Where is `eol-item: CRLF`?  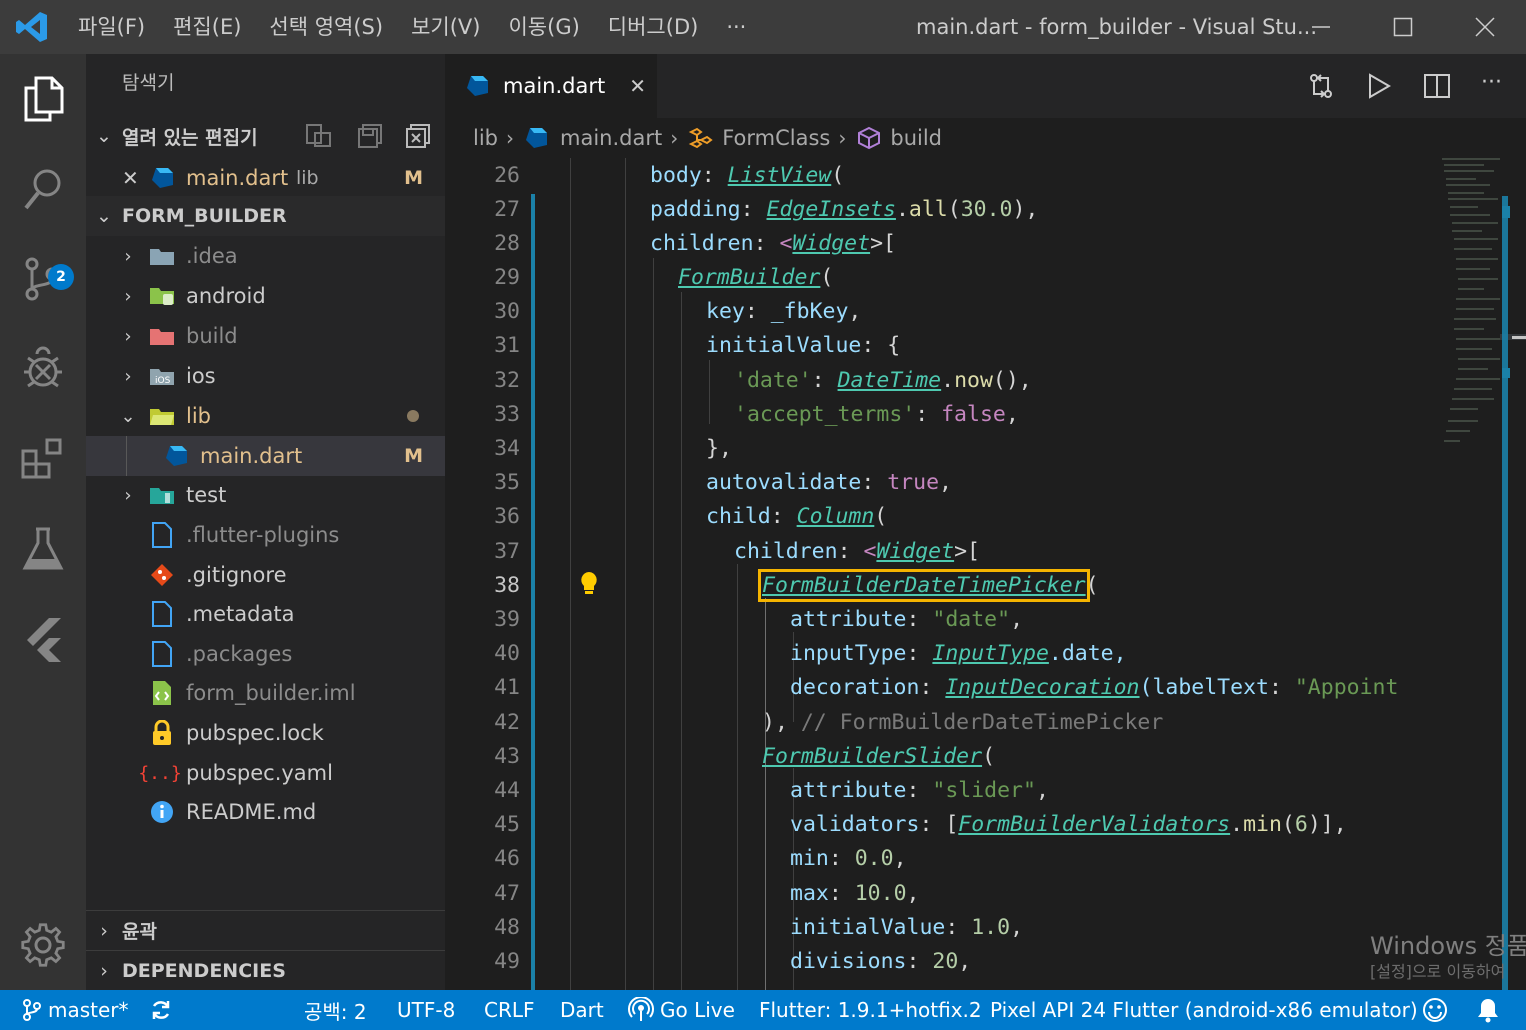 eol-item: CRLF is located at coordinates (509, 1010).